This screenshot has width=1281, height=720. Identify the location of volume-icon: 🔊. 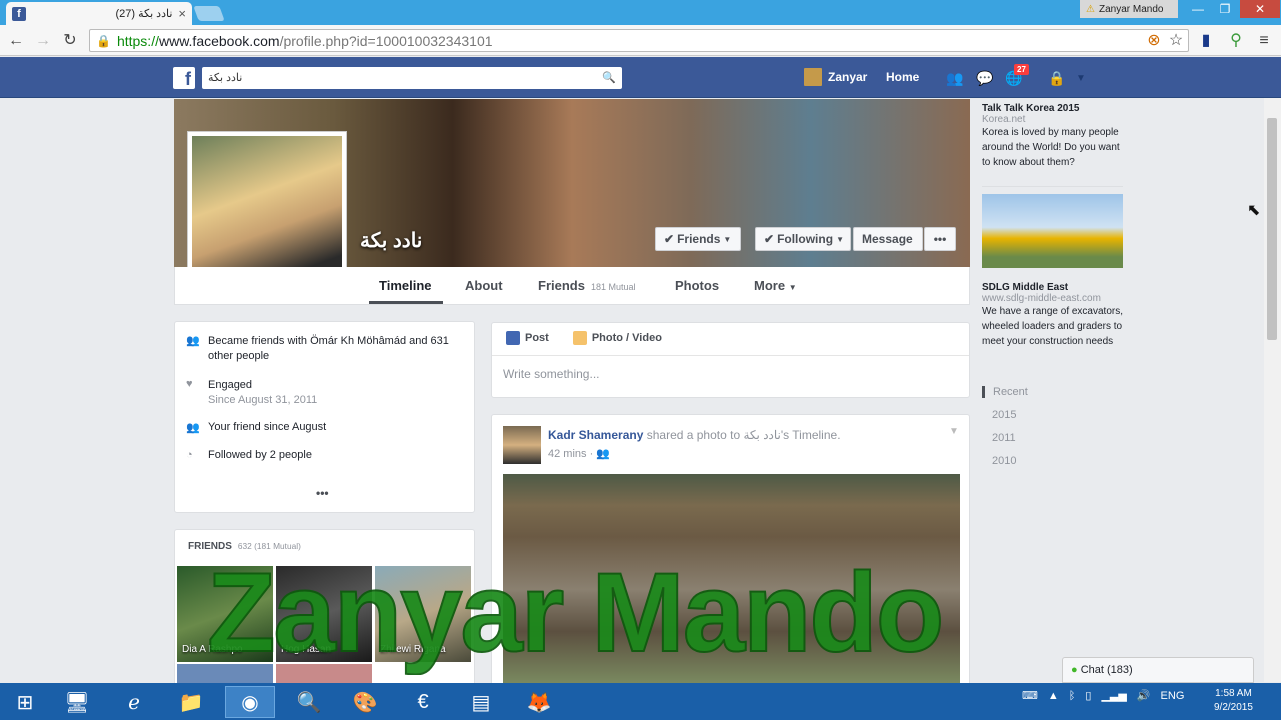
(1144, 695).